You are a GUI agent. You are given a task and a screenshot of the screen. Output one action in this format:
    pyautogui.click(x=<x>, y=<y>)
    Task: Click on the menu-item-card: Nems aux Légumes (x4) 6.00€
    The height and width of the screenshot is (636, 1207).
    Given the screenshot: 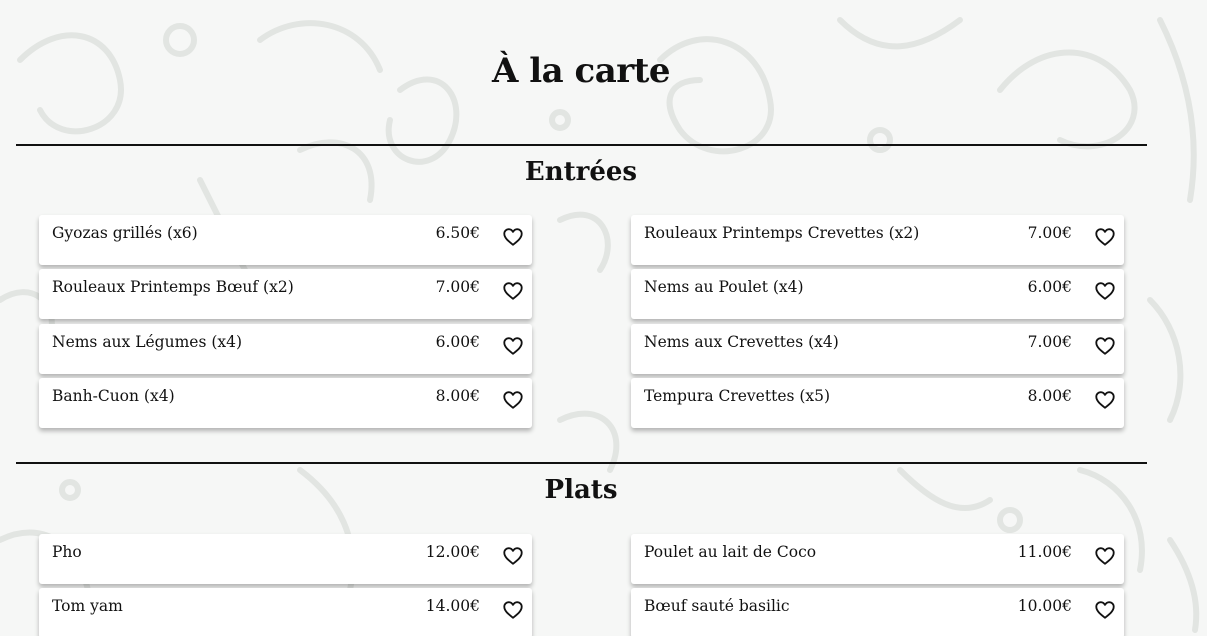 What is the action you would take?
    pyautogui.click(x=285, y=349)
    